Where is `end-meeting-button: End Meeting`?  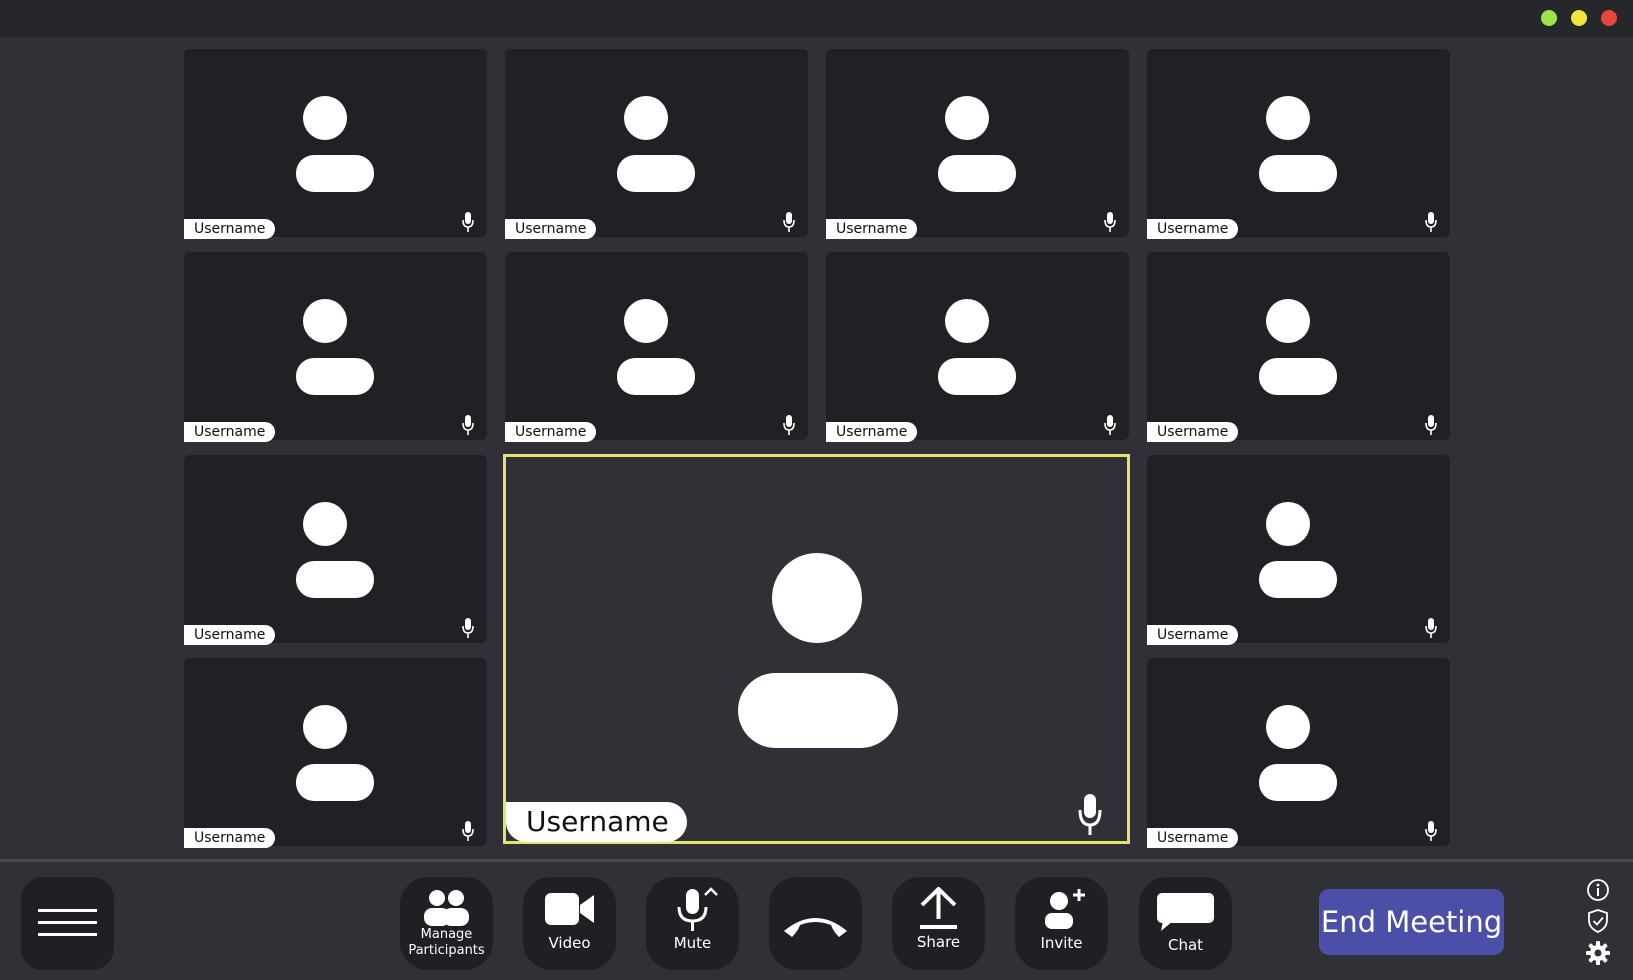 end-meeting-button: End Meeting is located at coordinates (1411, 922).